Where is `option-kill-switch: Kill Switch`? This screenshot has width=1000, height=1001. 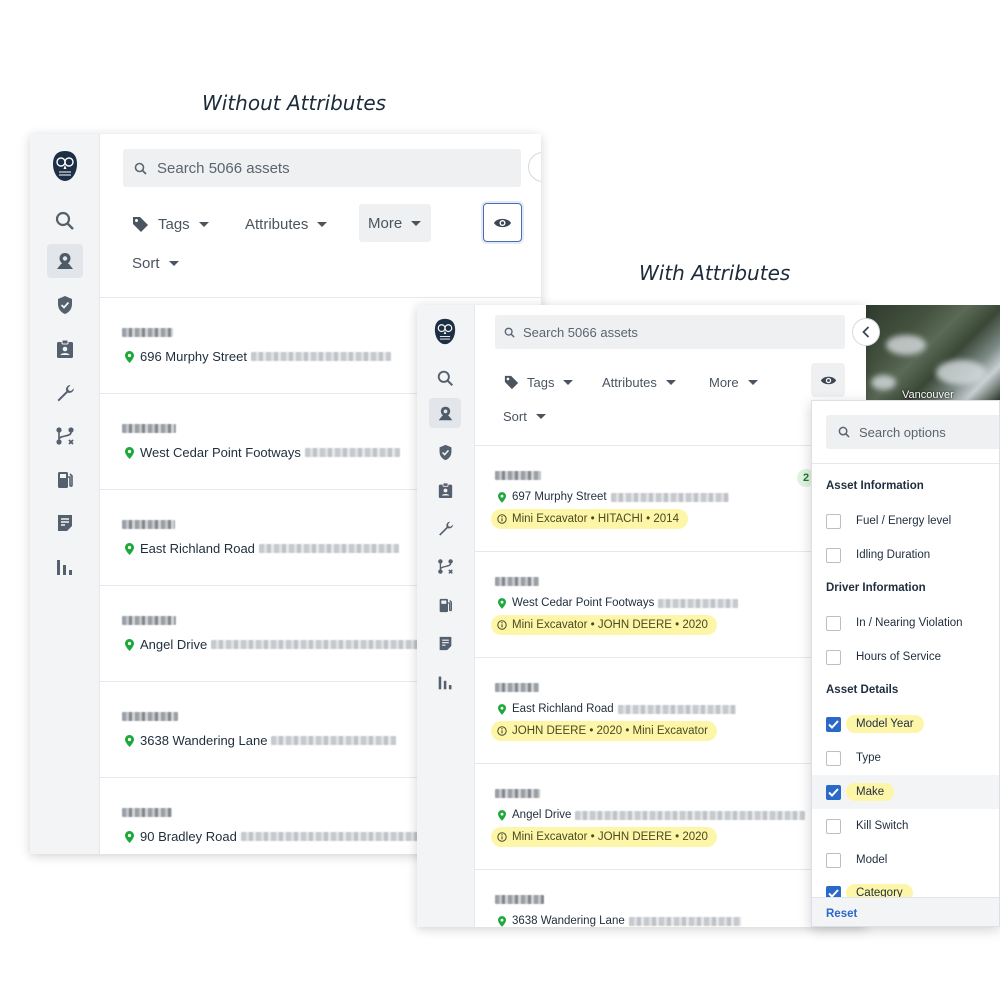
option-kill-switch: Kill Switch is located at coordinates (905, 826).